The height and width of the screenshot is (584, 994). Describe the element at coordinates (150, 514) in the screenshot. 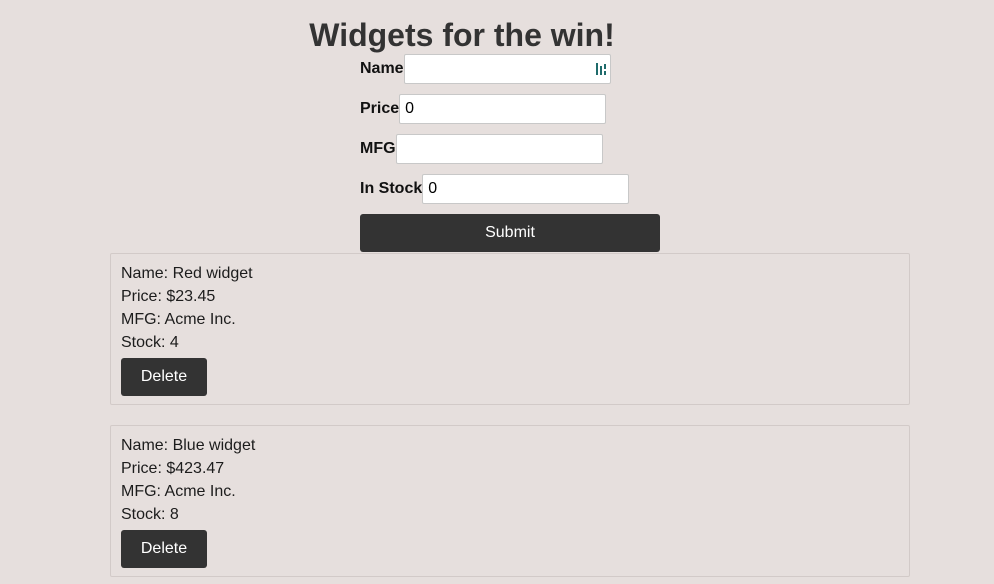

I see `widget-stock: Stock: 8` at that location.